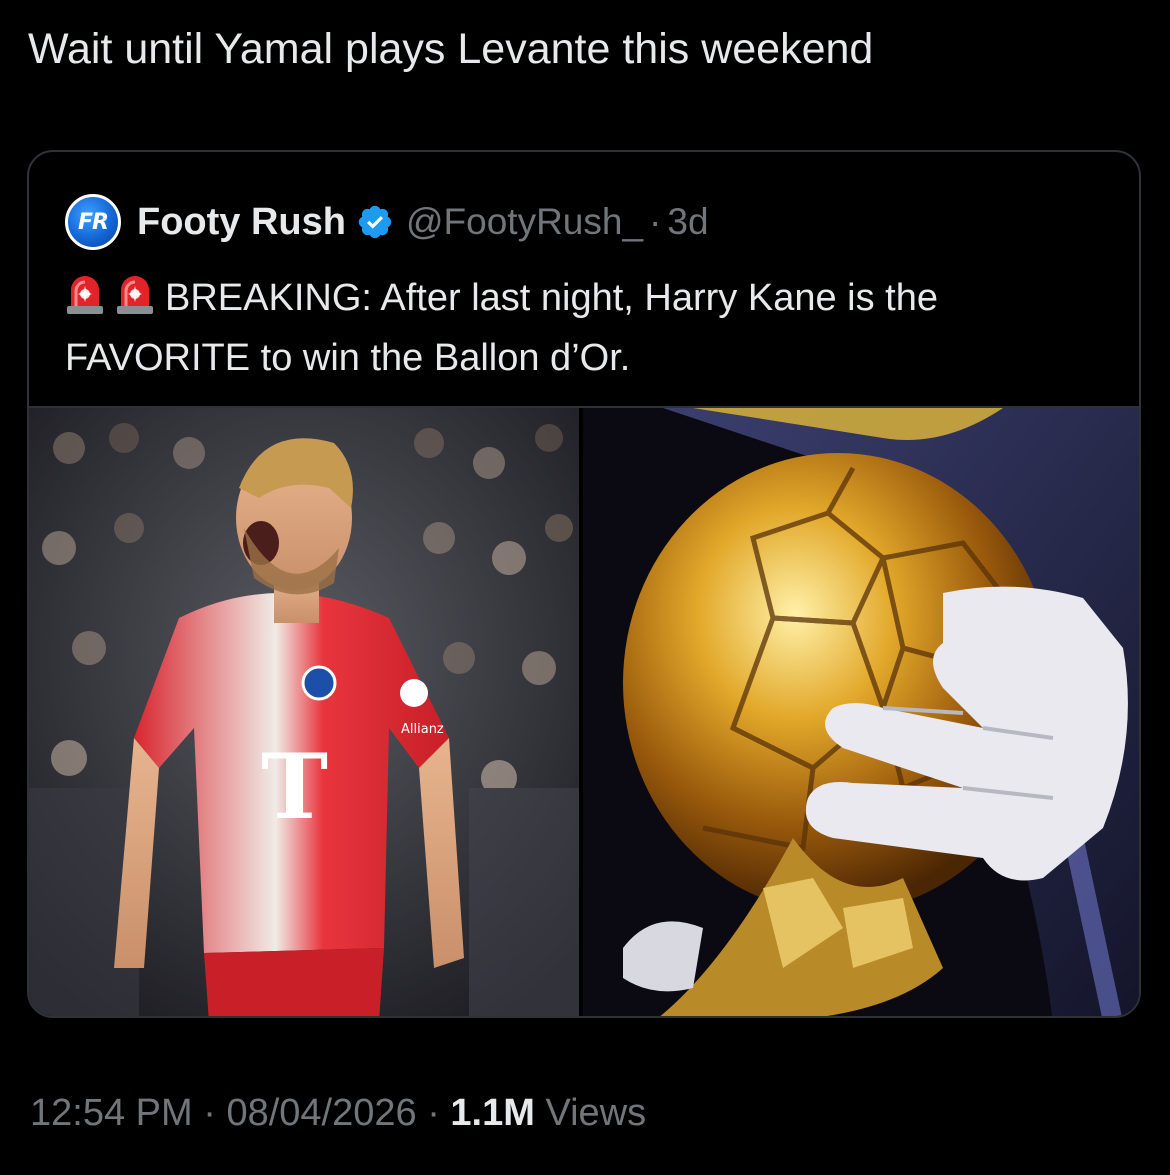 The height and width of the screenshot is (1175, 1170). What do you see at coordinates (375, 222) in the screenshot?
I see `verified-badge-icon` at bounding box center [375, 222].